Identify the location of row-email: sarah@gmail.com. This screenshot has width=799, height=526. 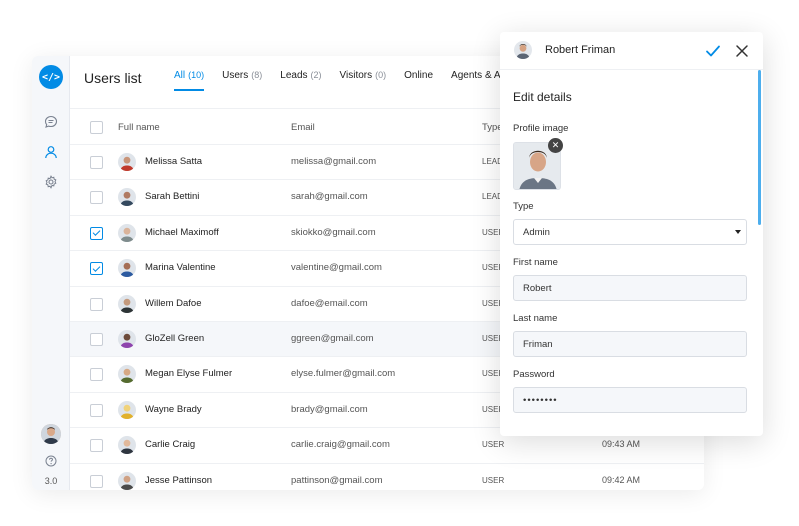
(329, 197).